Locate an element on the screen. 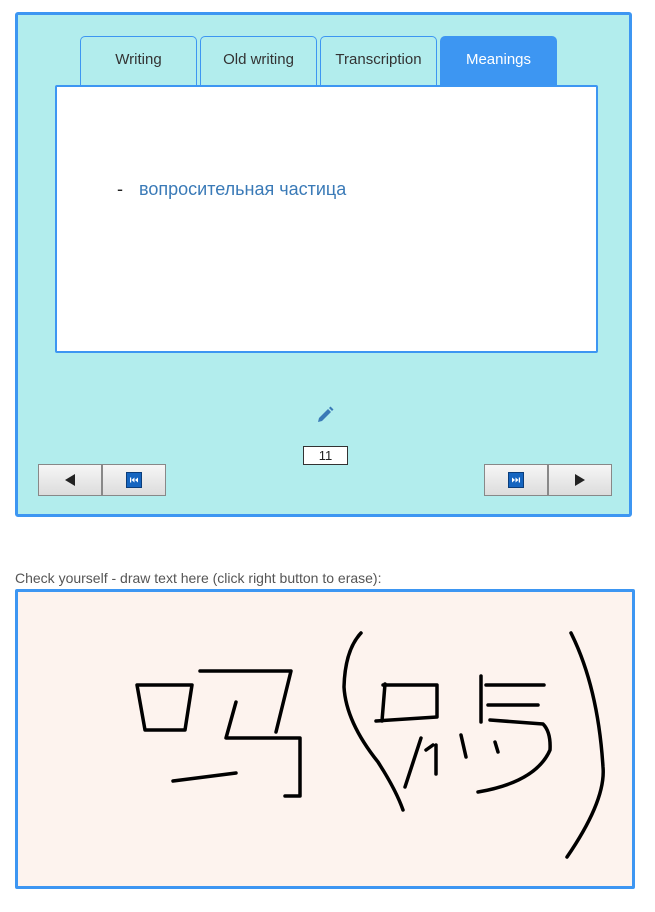  meaning-text: вопросительная частица is located at coordinates (243, 189).